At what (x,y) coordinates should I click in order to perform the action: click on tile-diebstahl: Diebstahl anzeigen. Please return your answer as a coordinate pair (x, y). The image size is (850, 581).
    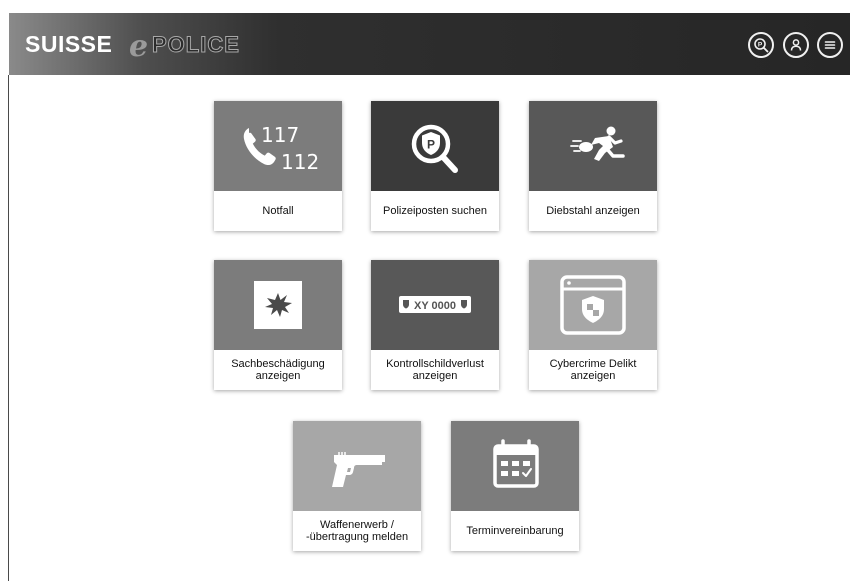
    Looking at the image, I should click on (593, 166).